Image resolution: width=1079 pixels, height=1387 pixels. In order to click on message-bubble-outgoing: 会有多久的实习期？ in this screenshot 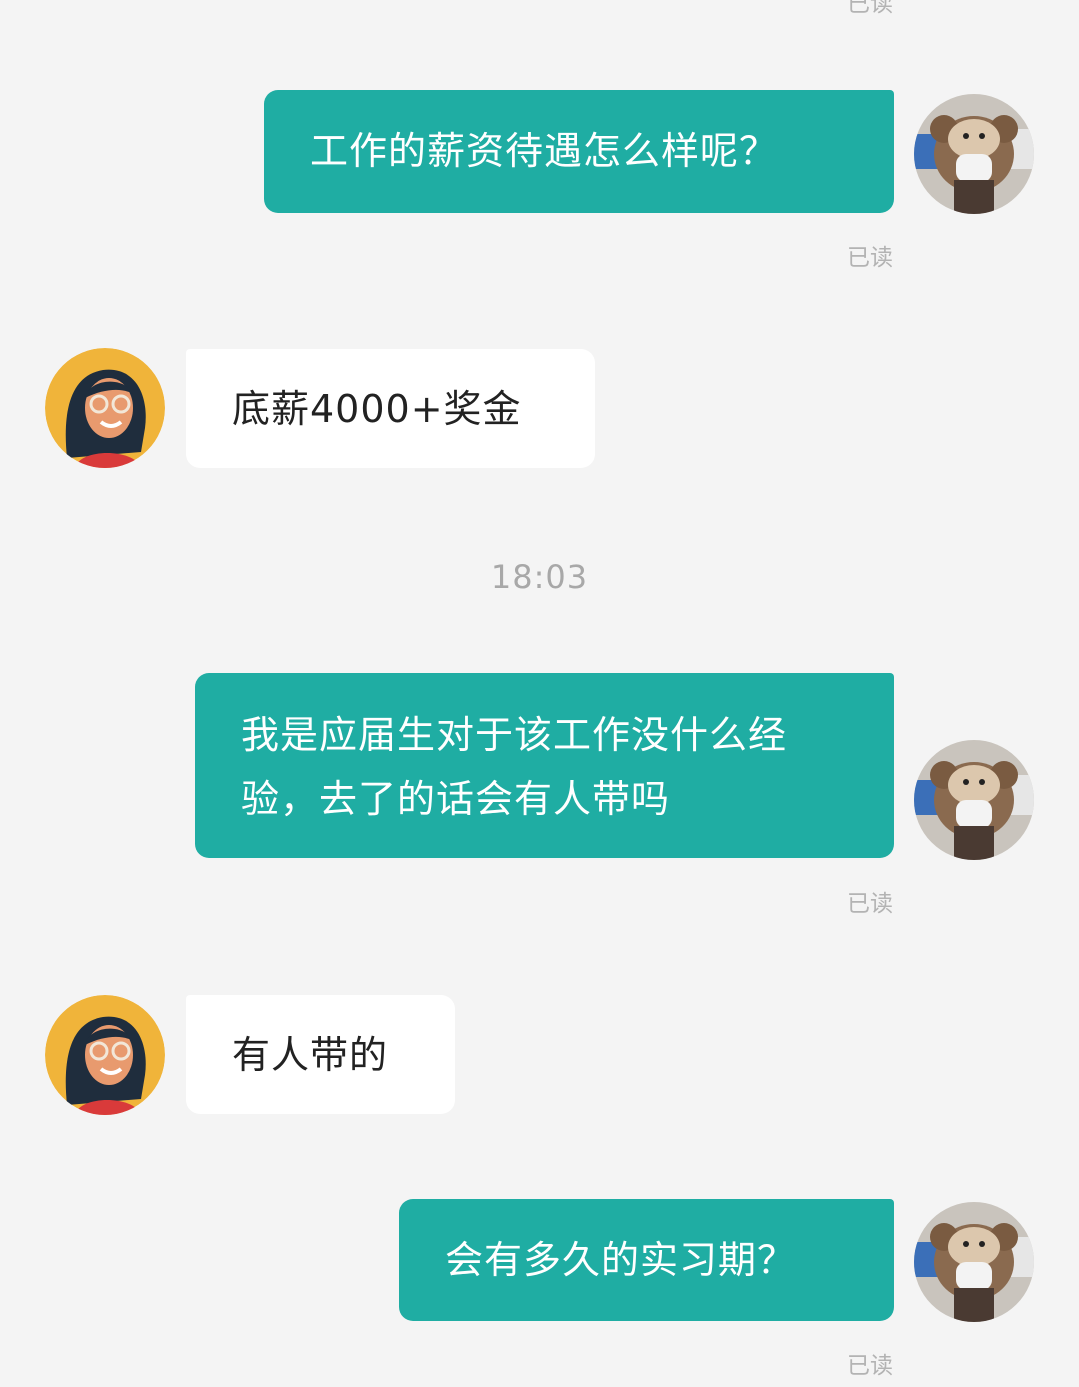, I will do `click(646, 1260)`.